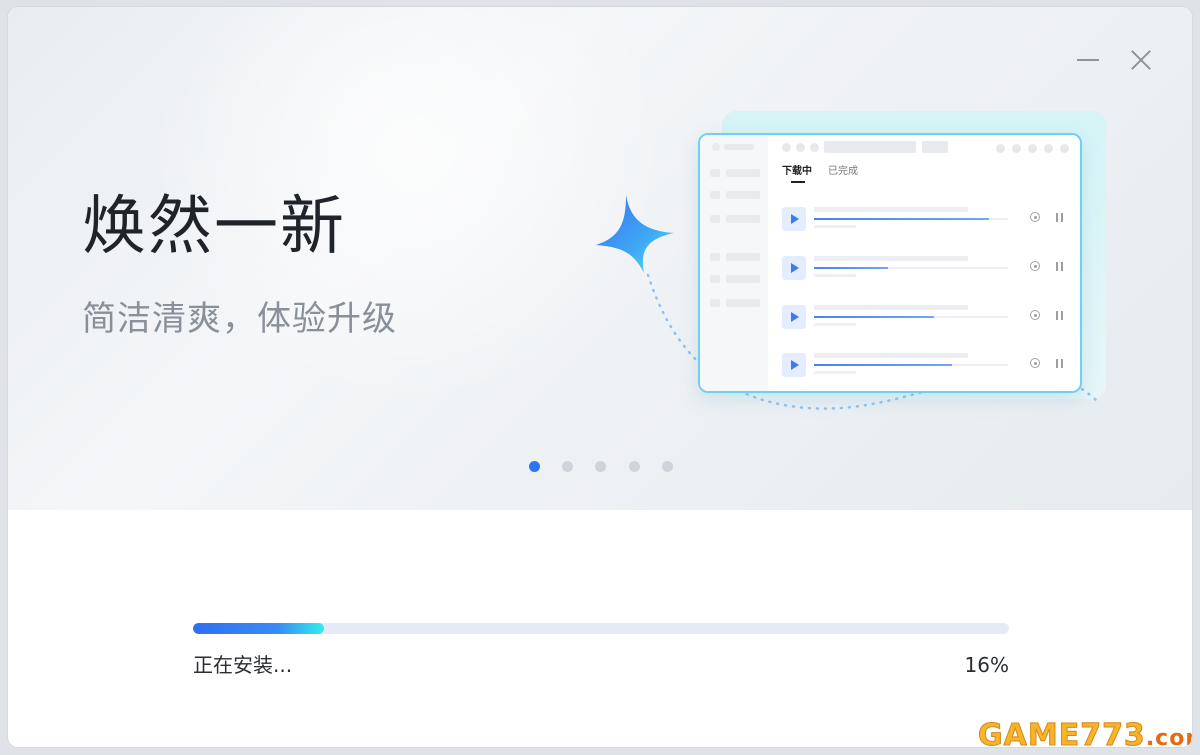  I want to click on site-watermark: GAME773.com, so click(1085, 732).